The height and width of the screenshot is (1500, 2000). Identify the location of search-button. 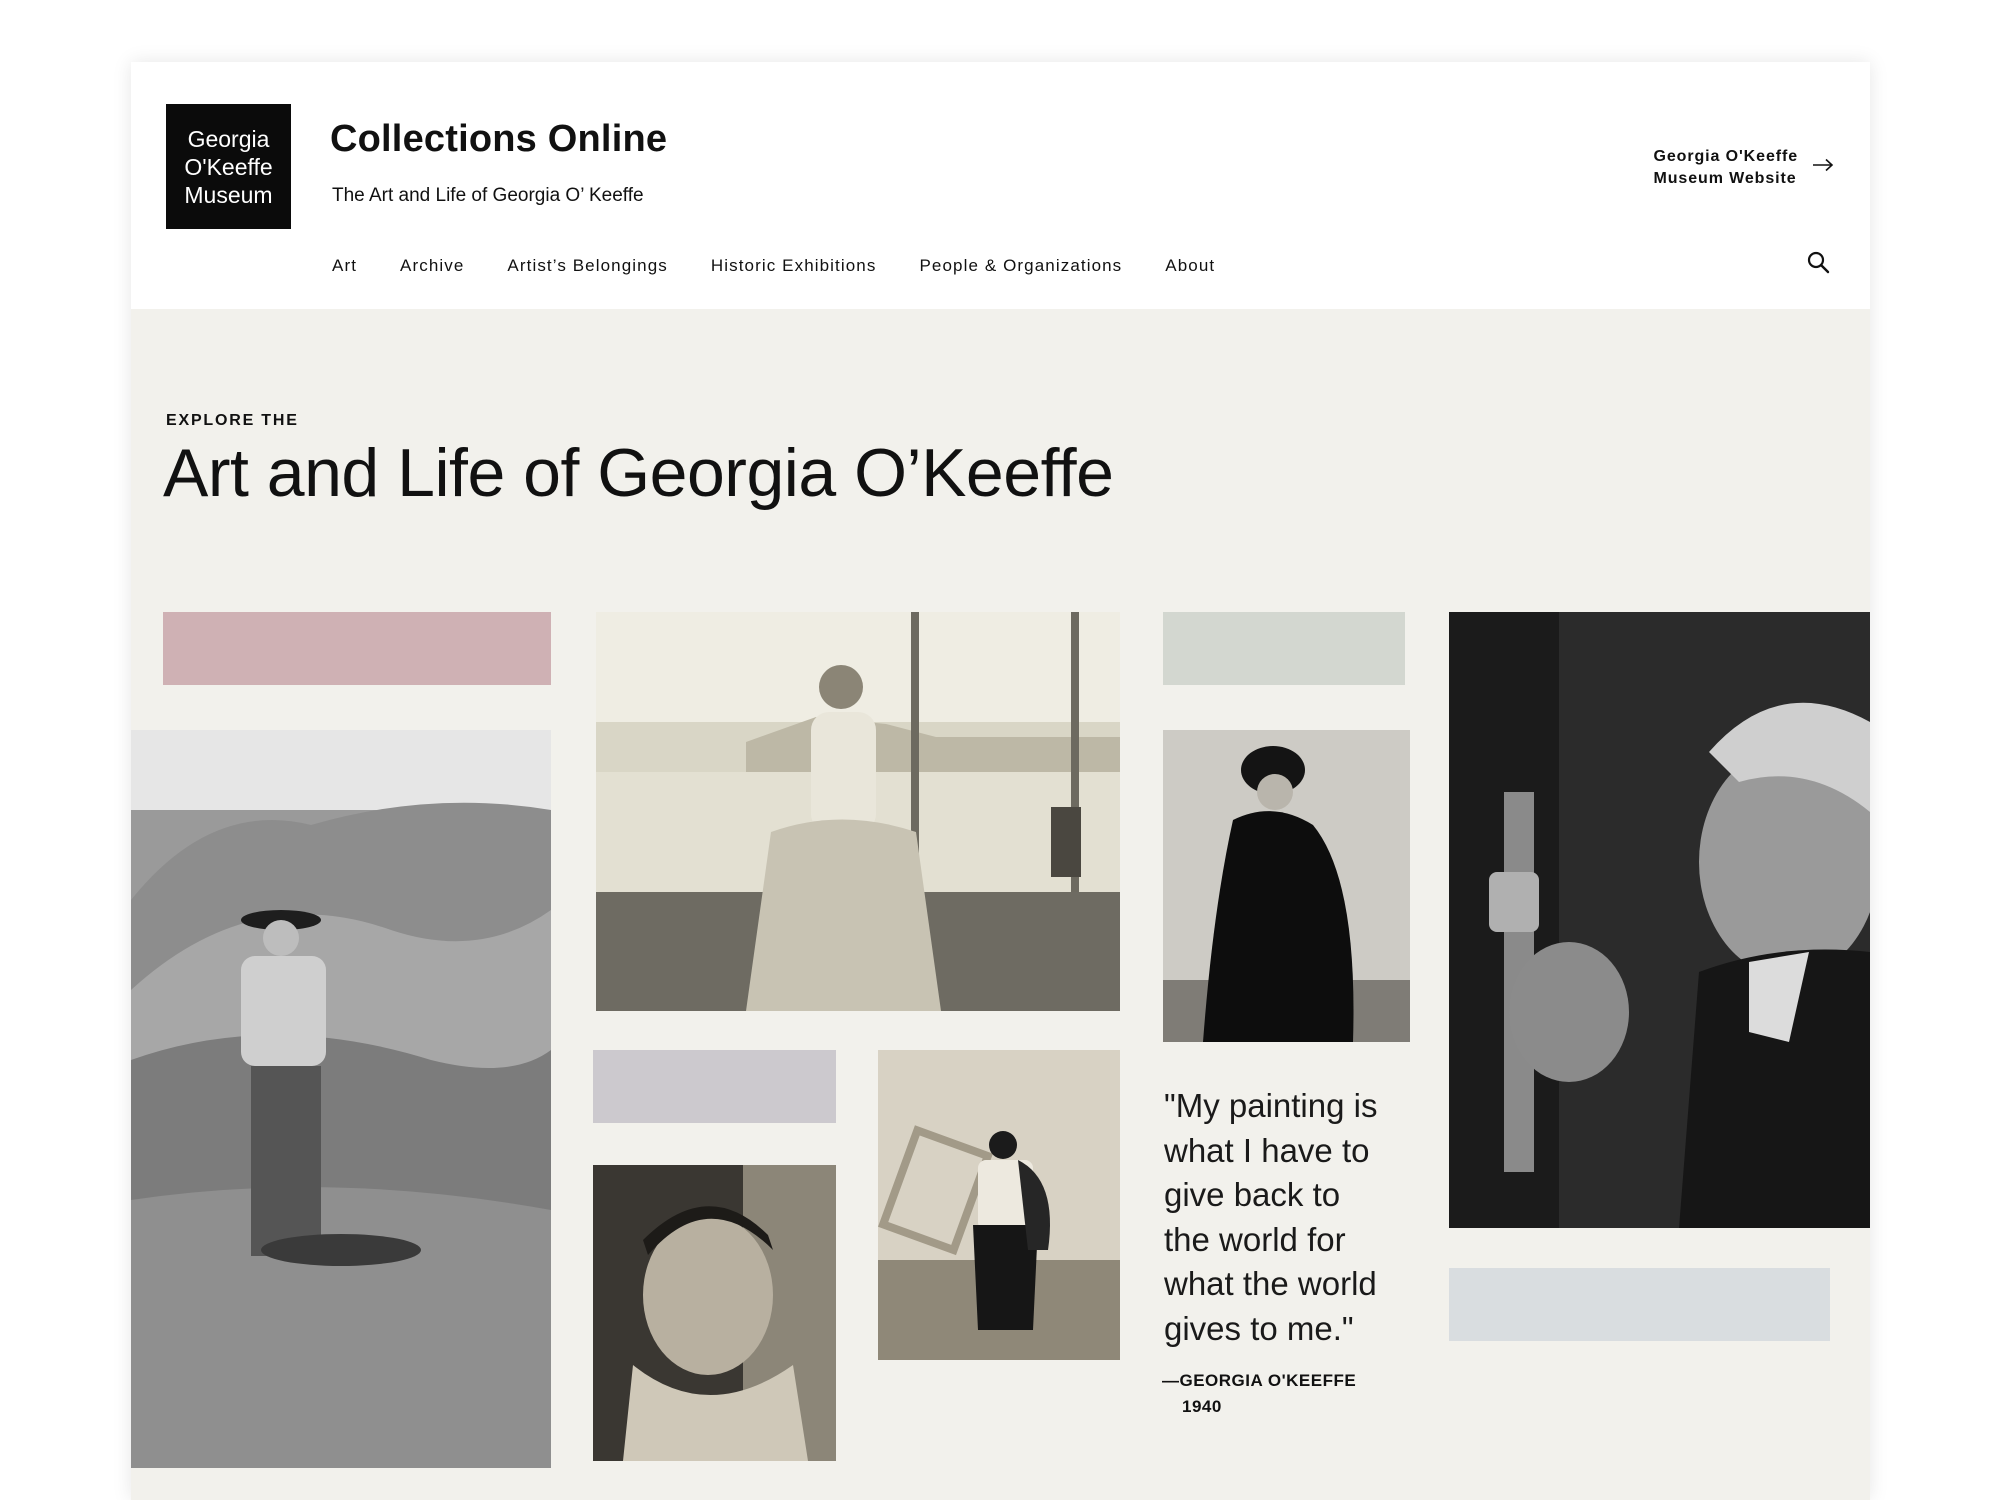
(1818, 264).